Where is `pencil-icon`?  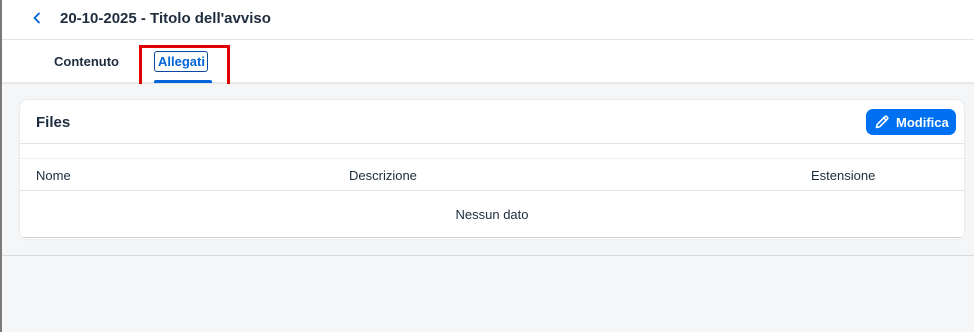 pencil-icon is located at coordinates (882, 122).